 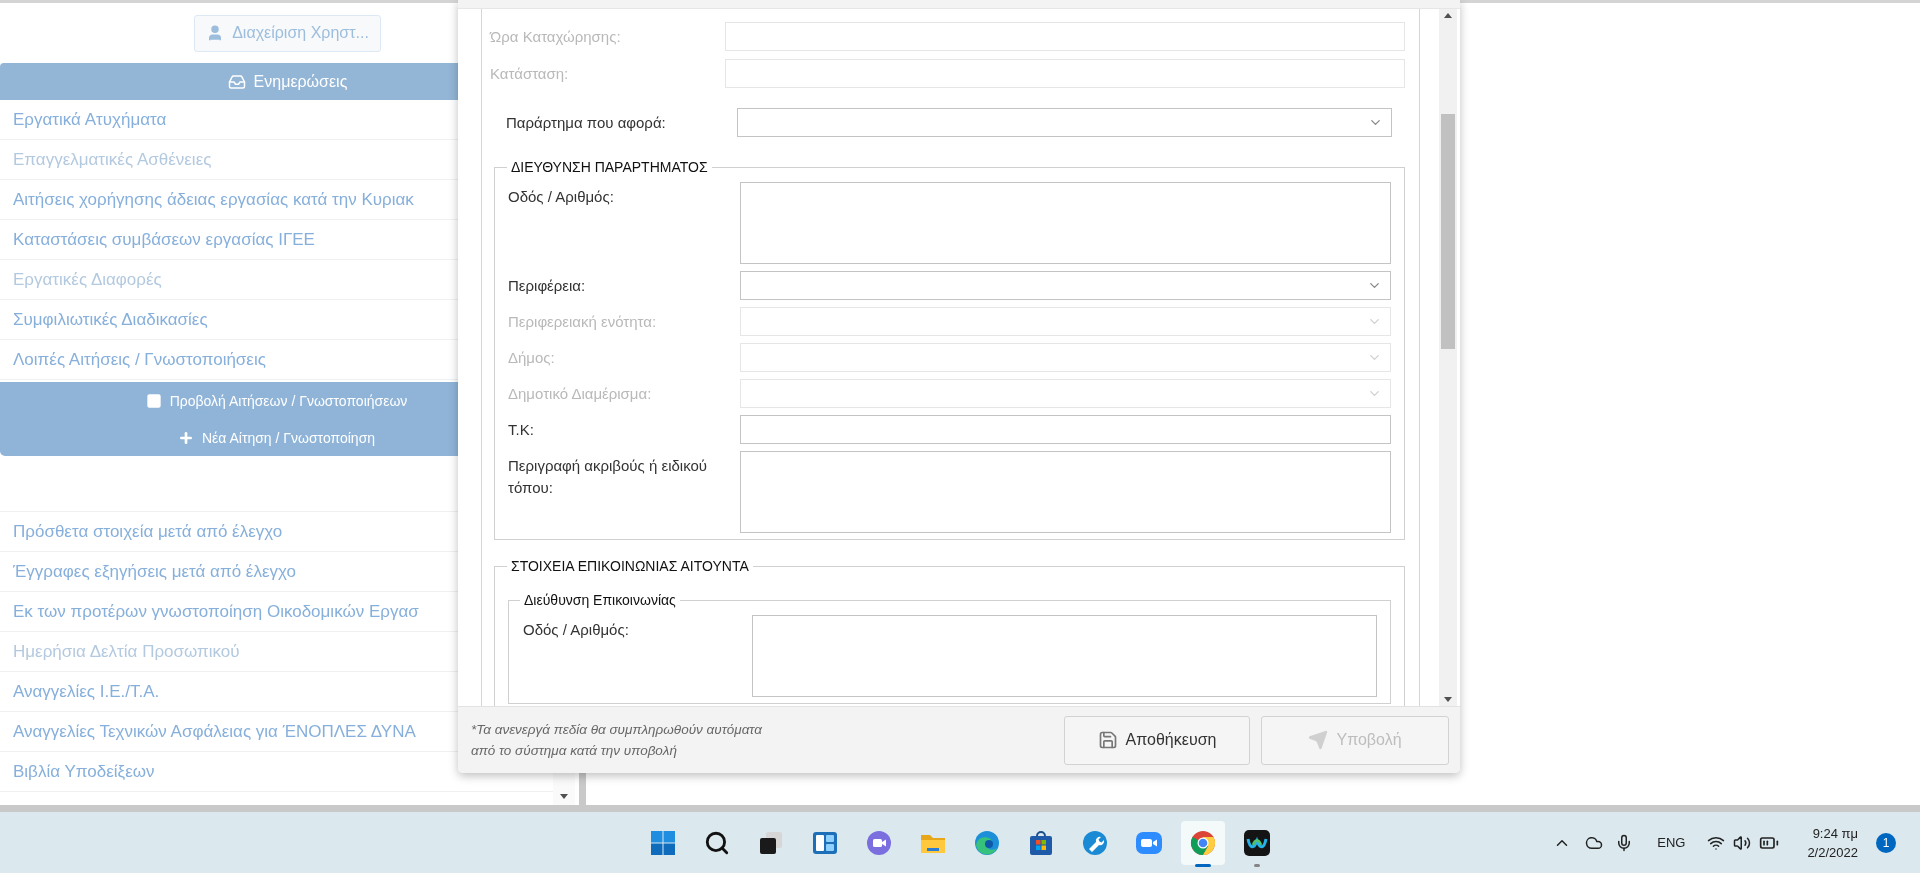 What do you see at coordinates (1203, 842) in the screenshot?
I see `round-browser-icon` at bounding box center [1203, 842].